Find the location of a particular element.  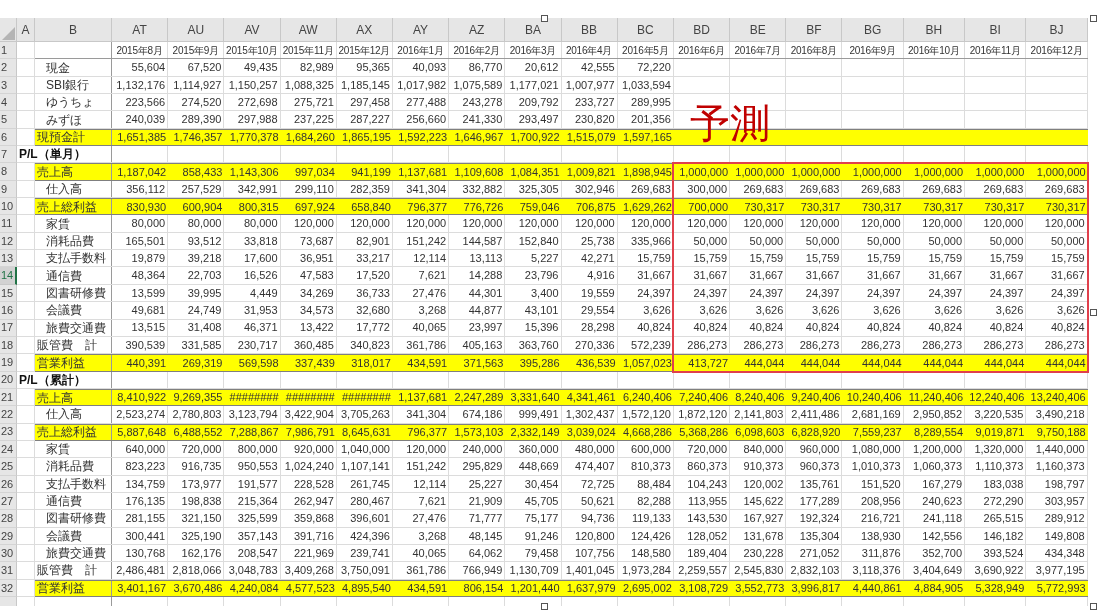

table-cell-text: 240,039 is located at coordinates (145, 120).